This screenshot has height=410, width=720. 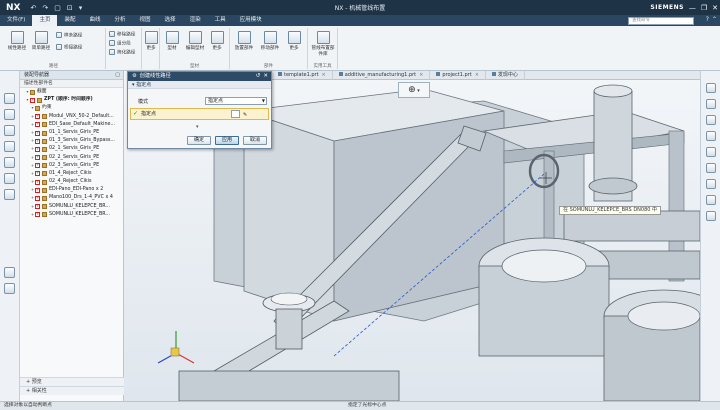 I want to click on close-dialog-icon: ✕, so click(x=265, y=76).